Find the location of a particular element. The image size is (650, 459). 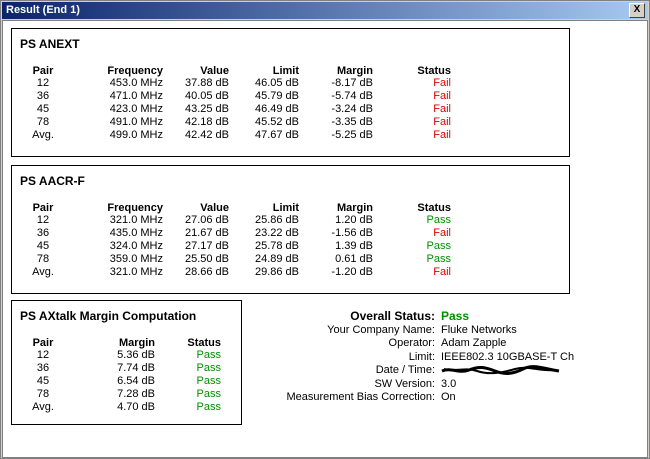

margin-cell: 5.36 dB is located at coordinates (136, 355).